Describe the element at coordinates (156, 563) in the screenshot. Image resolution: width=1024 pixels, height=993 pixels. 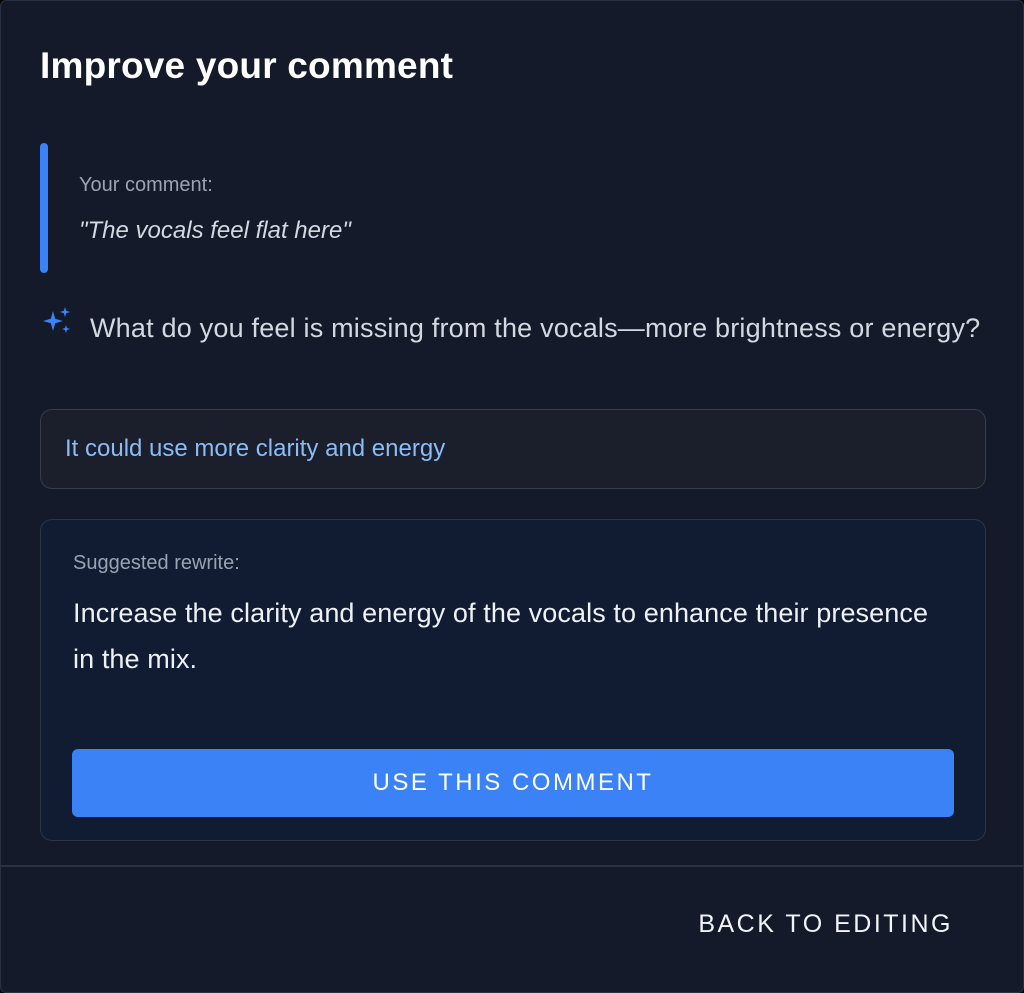
I see `suggested-rewrite-label: Suggested rewrite:` at that location.